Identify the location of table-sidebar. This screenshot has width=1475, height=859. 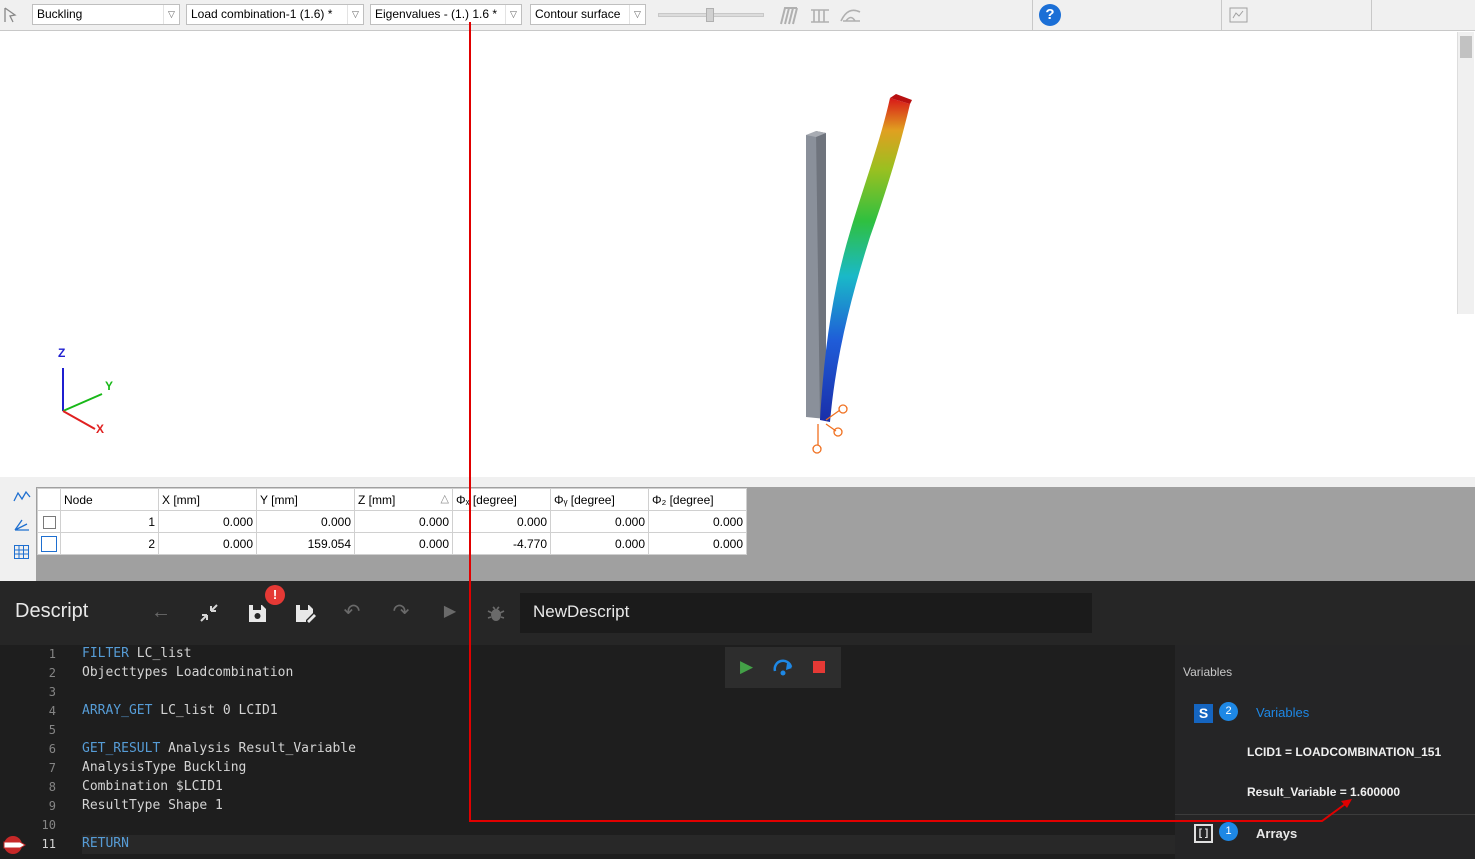
(18, 534).